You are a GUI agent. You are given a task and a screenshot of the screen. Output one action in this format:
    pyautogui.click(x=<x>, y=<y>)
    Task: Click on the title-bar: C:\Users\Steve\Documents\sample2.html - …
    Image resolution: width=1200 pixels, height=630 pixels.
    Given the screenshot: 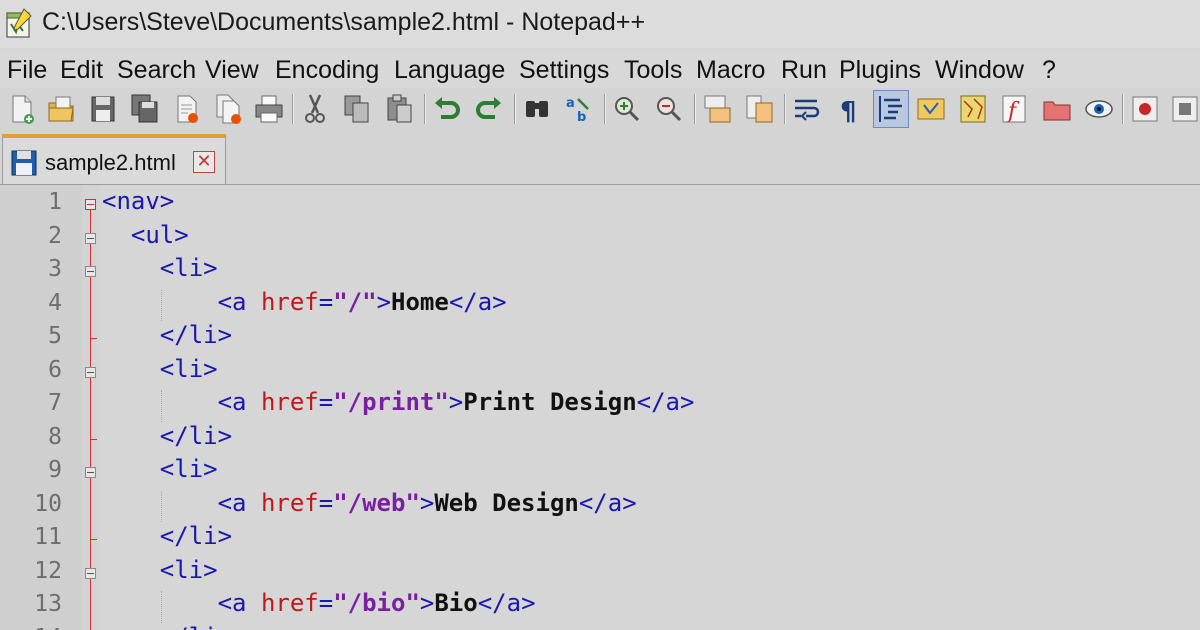 What is the action you would take?
    pyautogui.click(x=600, y=24)
    